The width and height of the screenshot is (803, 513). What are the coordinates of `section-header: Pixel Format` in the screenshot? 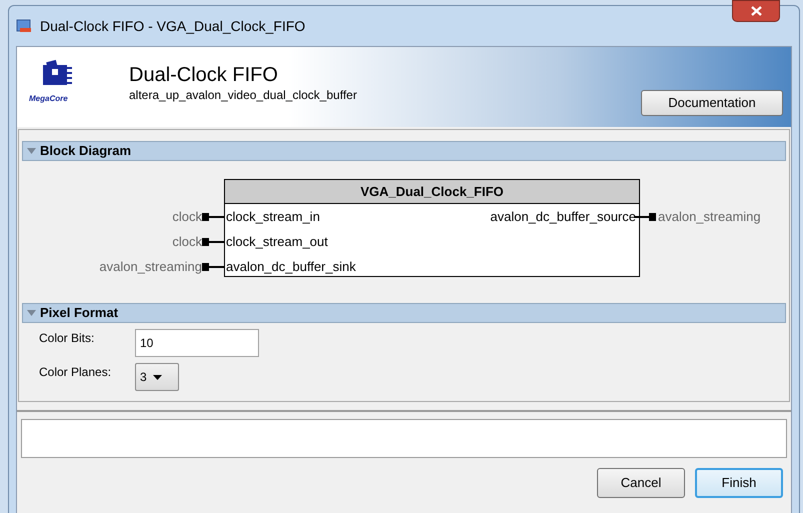 It's located at (404, 313).